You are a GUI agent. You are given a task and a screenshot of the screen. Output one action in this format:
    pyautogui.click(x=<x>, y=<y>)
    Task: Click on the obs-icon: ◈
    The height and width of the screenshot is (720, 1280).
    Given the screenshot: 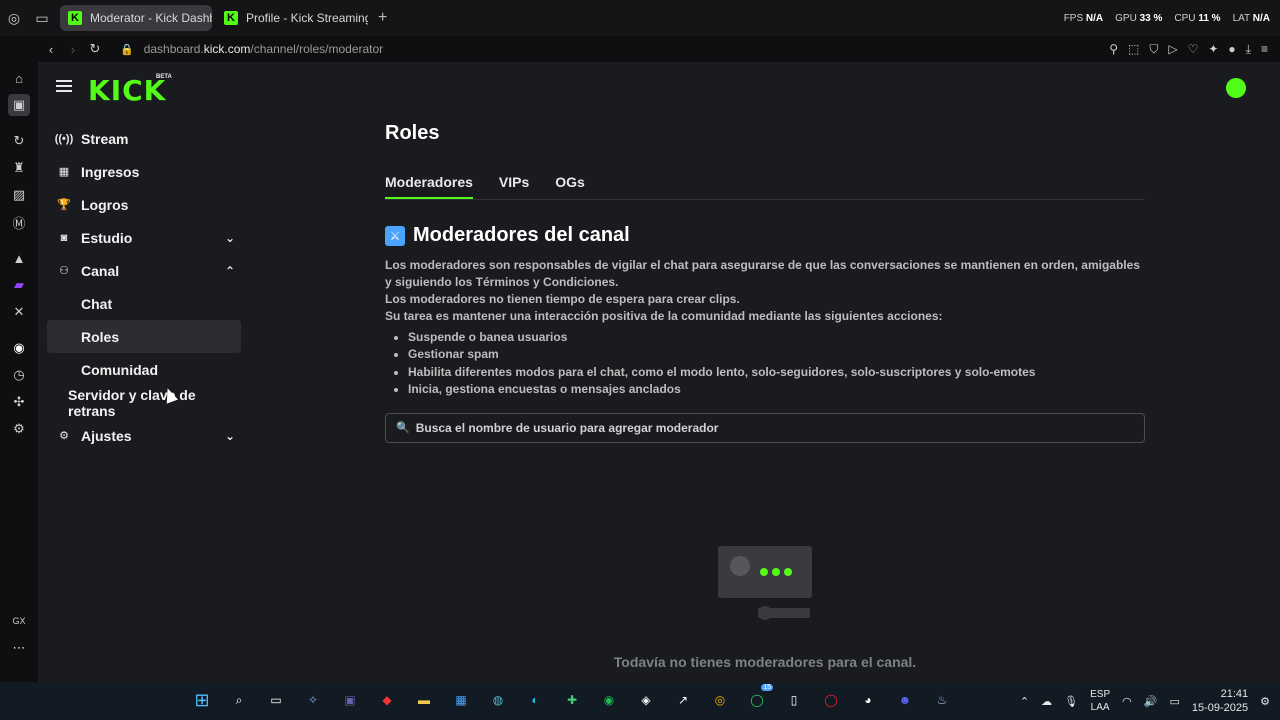 What is the action you would take?
    pyautogui.click(x=646, y=700)
    